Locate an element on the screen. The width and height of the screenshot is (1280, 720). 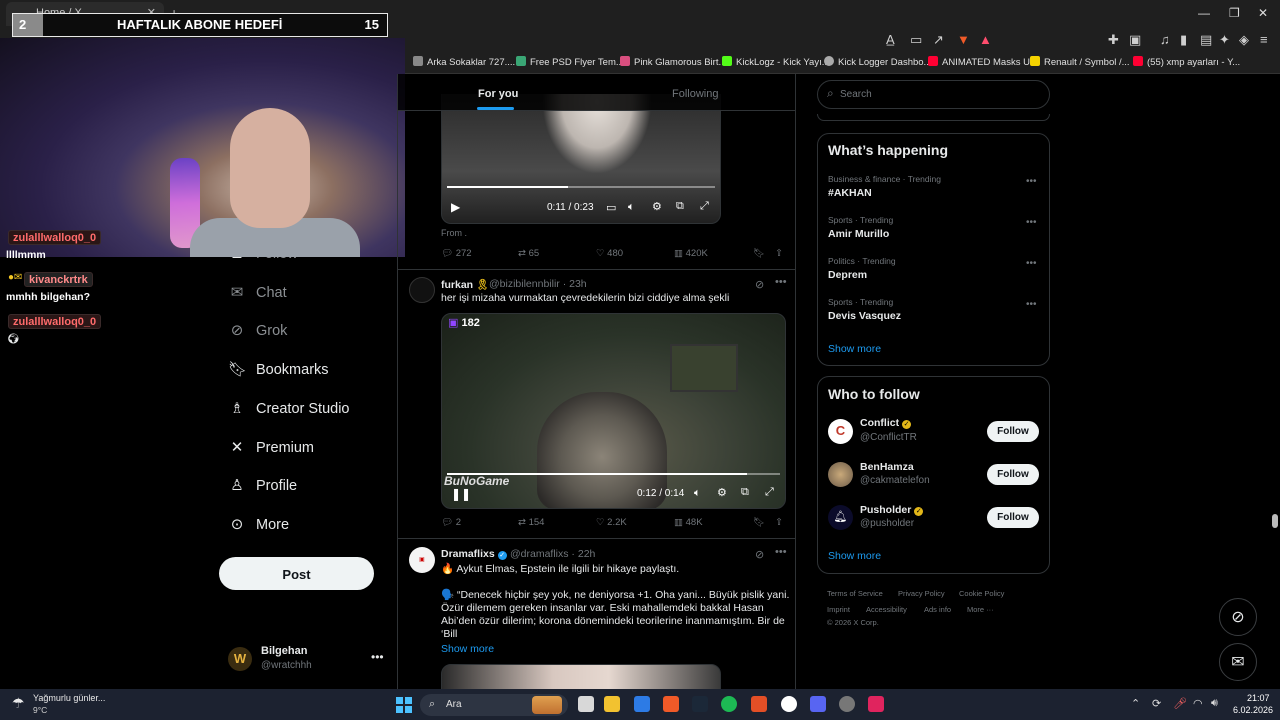
footer-link: More ··· is located at coordinates (980, 609).